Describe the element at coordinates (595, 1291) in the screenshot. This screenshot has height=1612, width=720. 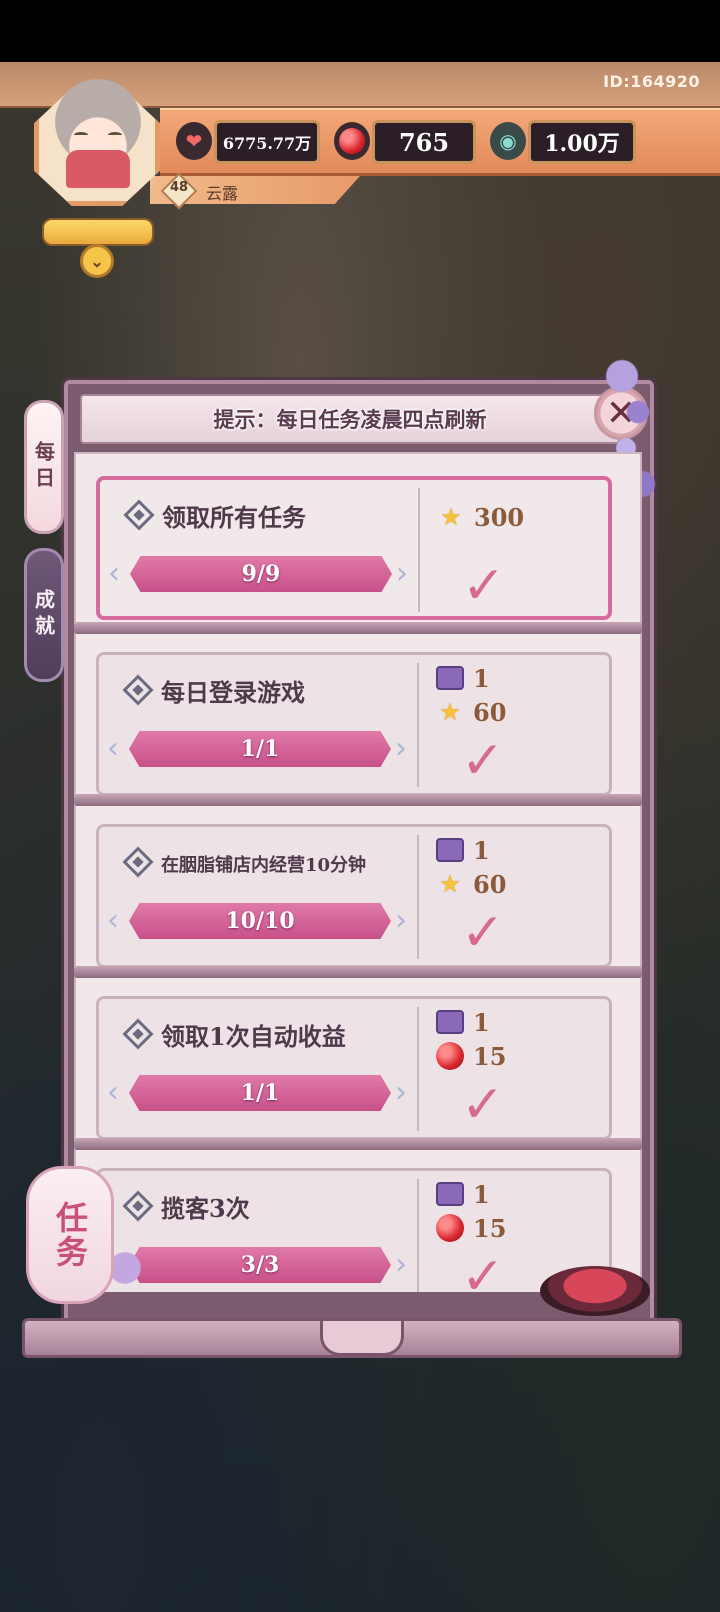
I see `rouge-bowl-decoration` at that location.